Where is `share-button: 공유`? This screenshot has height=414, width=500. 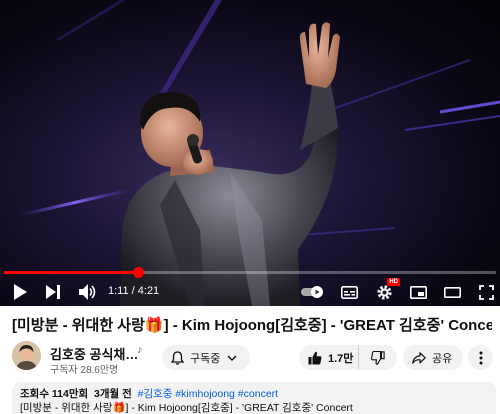 share-button: 공유 is located at coordinates (433, 357).